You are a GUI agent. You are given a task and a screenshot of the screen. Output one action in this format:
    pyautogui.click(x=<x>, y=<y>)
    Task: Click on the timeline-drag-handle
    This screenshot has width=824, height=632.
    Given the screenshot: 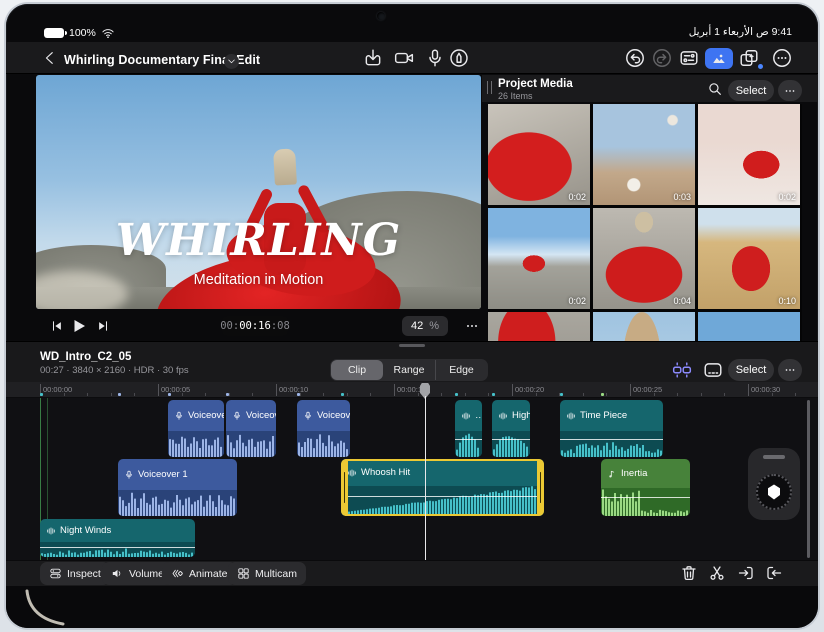 What is the action you would take?
    pyautogui.click(x=412, y=345)
    